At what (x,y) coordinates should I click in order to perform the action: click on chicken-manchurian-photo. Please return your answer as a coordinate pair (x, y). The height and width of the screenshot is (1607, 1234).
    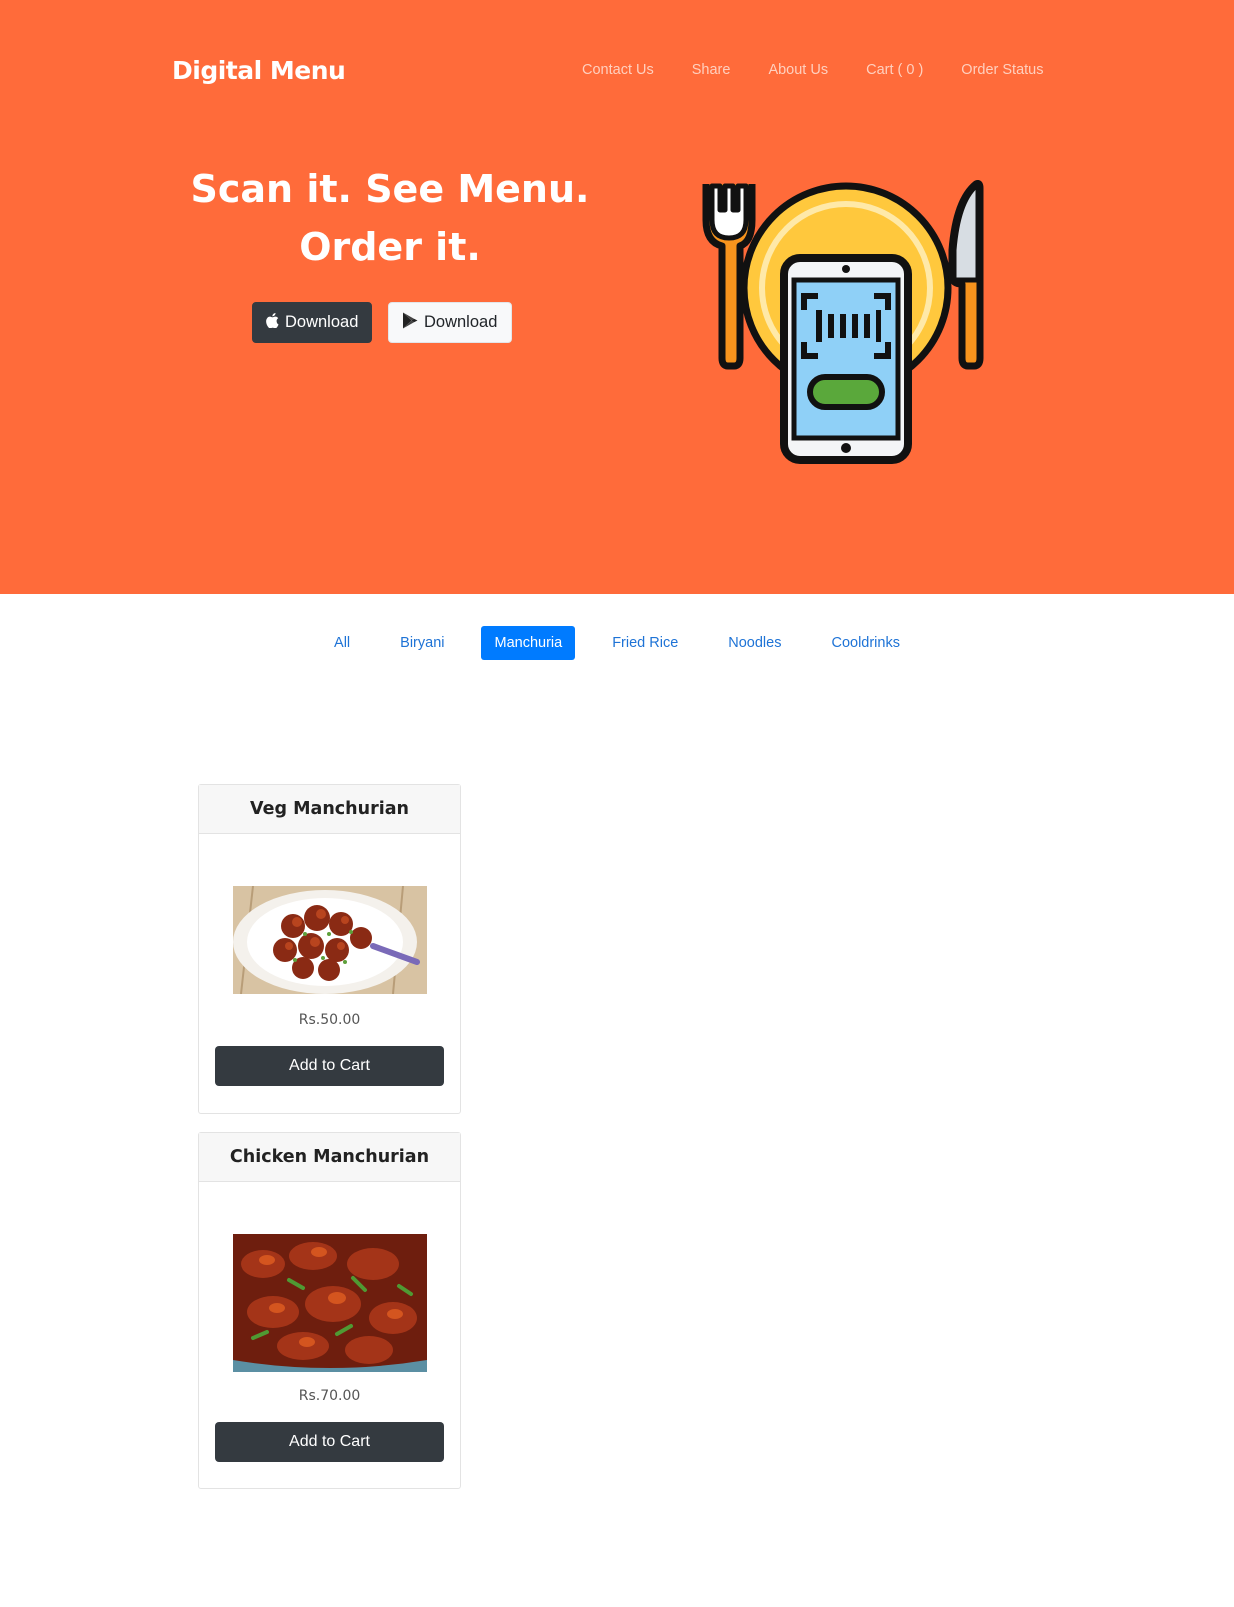
    Looking at the image, I should click on (329, 1303).